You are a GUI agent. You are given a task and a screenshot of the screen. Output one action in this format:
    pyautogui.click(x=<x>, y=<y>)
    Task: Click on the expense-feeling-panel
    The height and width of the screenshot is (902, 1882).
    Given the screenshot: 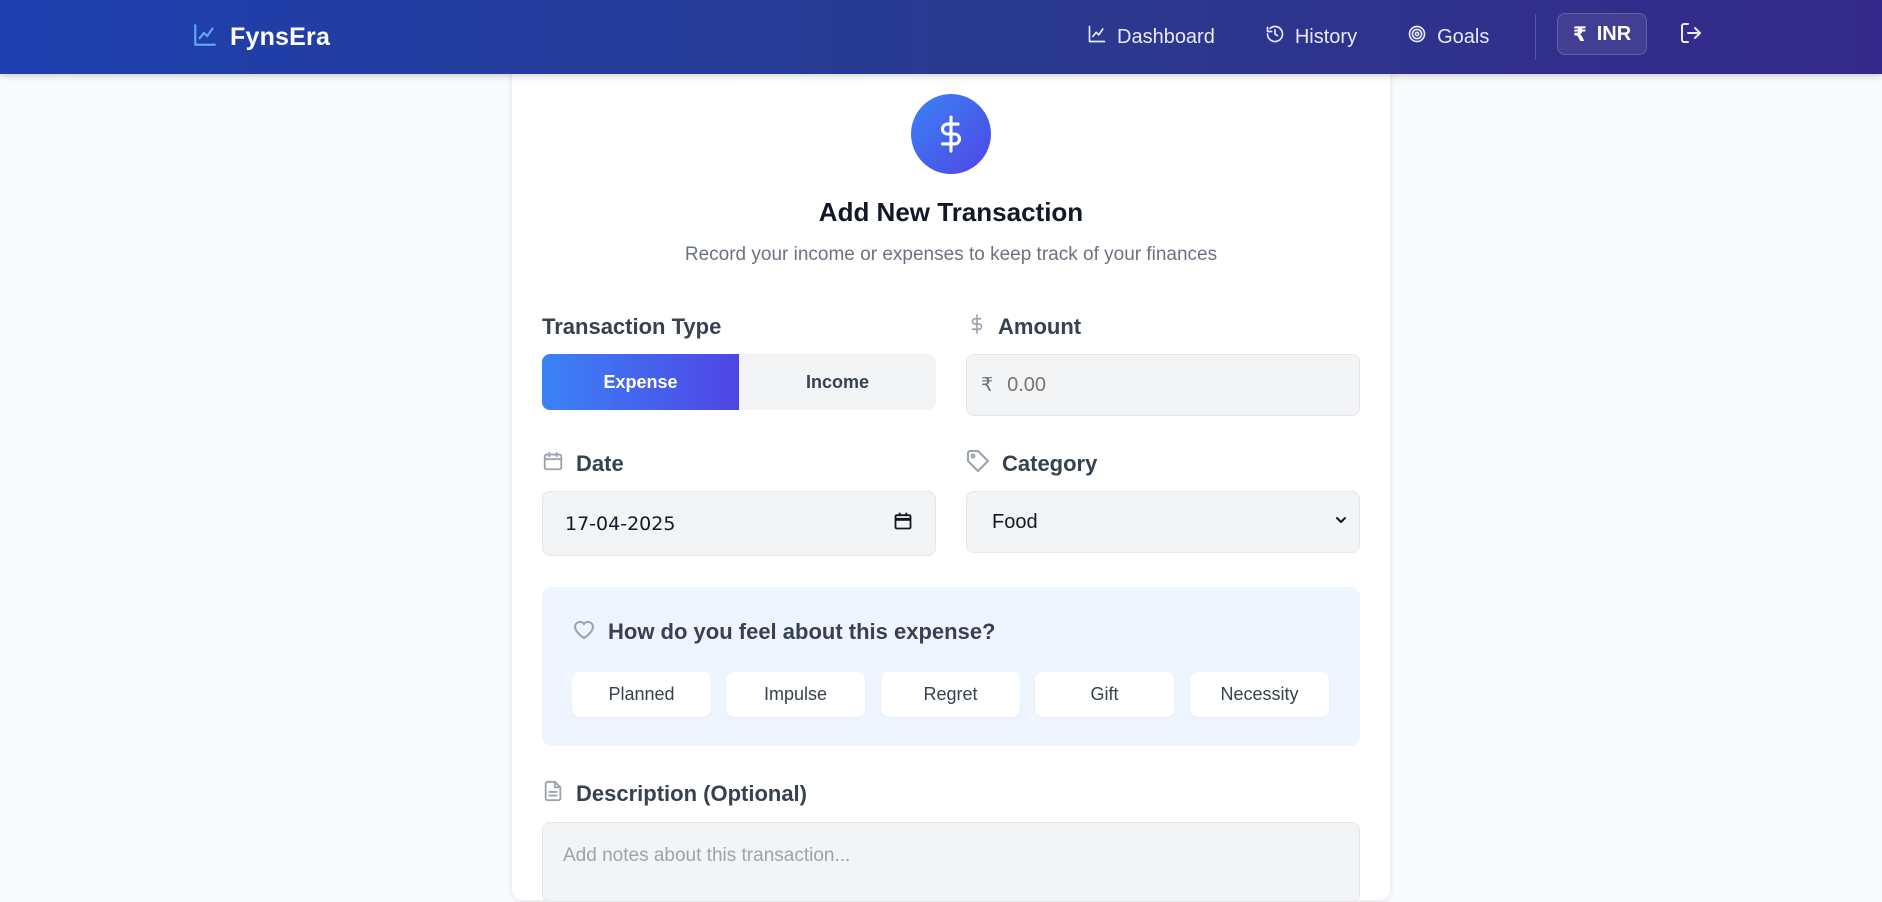 What is the action you would take?
    pyautogui.click(x=951, y=666)
    